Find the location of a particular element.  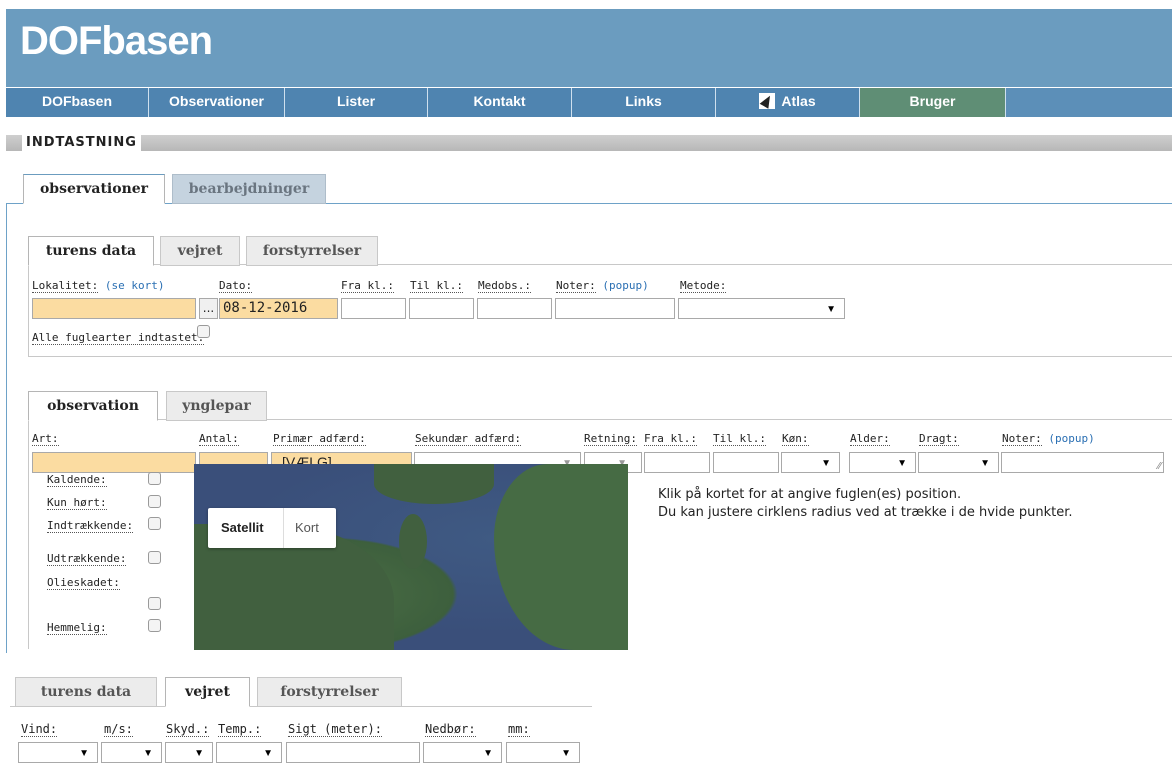

atlas-icon is located at coordinates (767, 101).